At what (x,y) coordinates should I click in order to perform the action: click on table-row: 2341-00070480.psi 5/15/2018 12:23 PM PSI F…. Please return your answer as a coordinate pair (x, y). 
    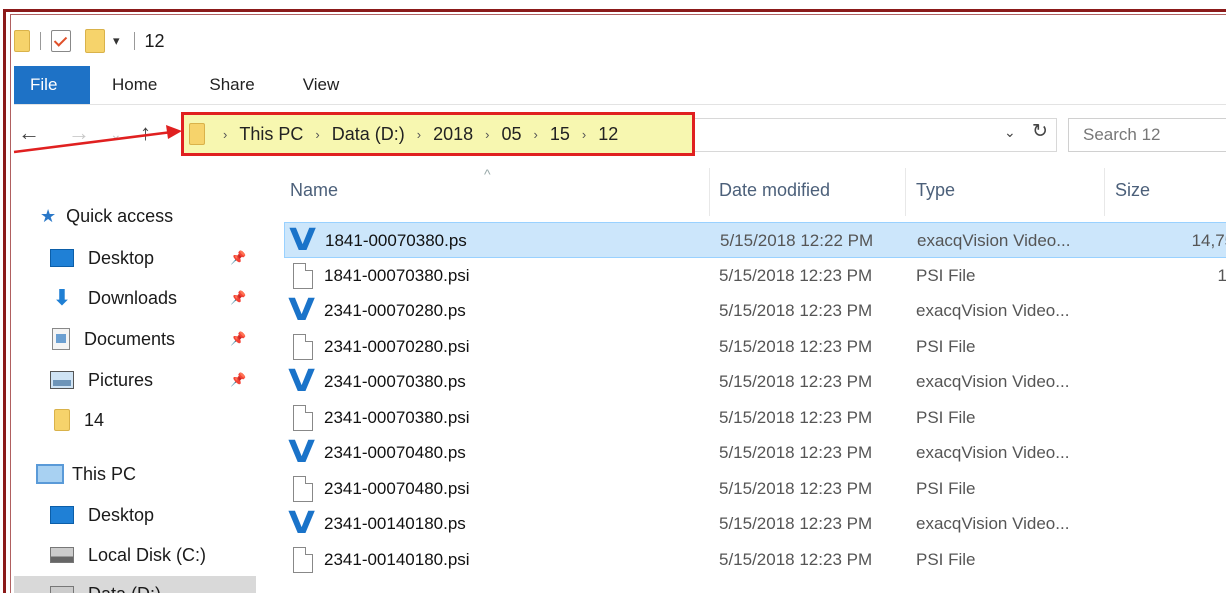
    Looking at the image, I should click on (755, 489).